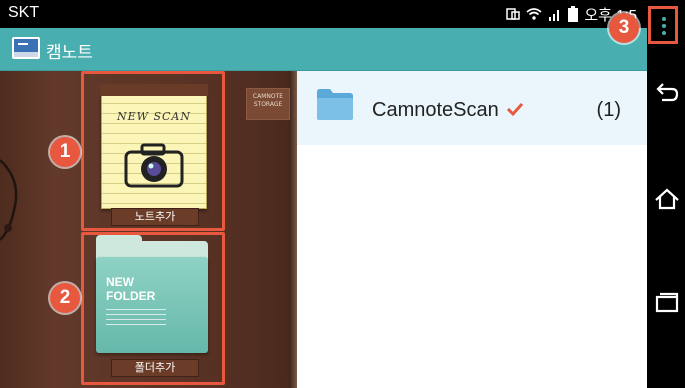 The image size is (685, 388). Describe the element at coordinates (323, 49) in the screenshot. I see `app-bar: 캠노트` at that location.